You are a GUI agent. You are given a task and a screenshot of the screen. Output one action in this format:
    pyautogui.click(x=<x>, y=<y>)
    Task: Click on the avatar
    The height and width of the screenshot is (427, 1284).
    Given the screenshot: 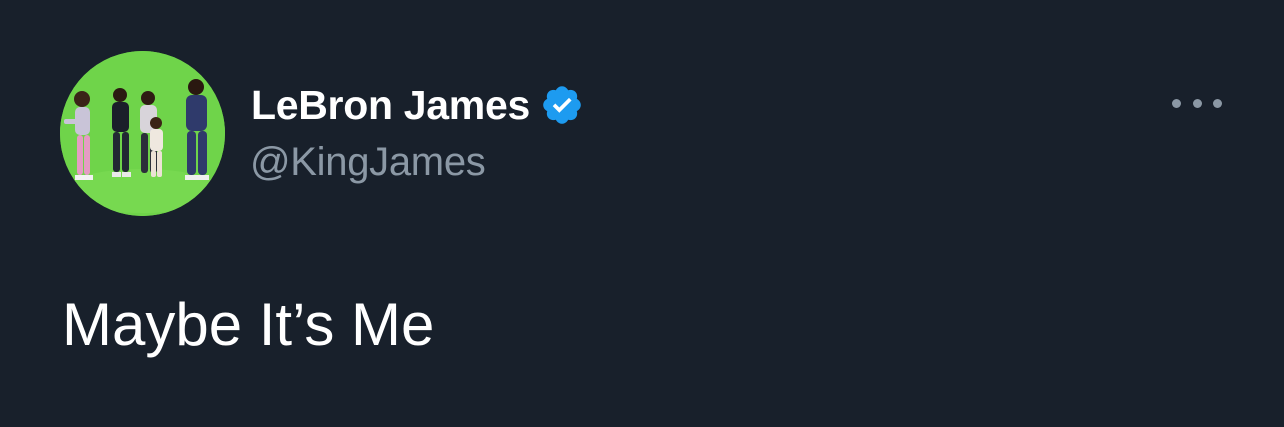 What is the action you would take?
    pyautogui.click(x=142, y=133)
    